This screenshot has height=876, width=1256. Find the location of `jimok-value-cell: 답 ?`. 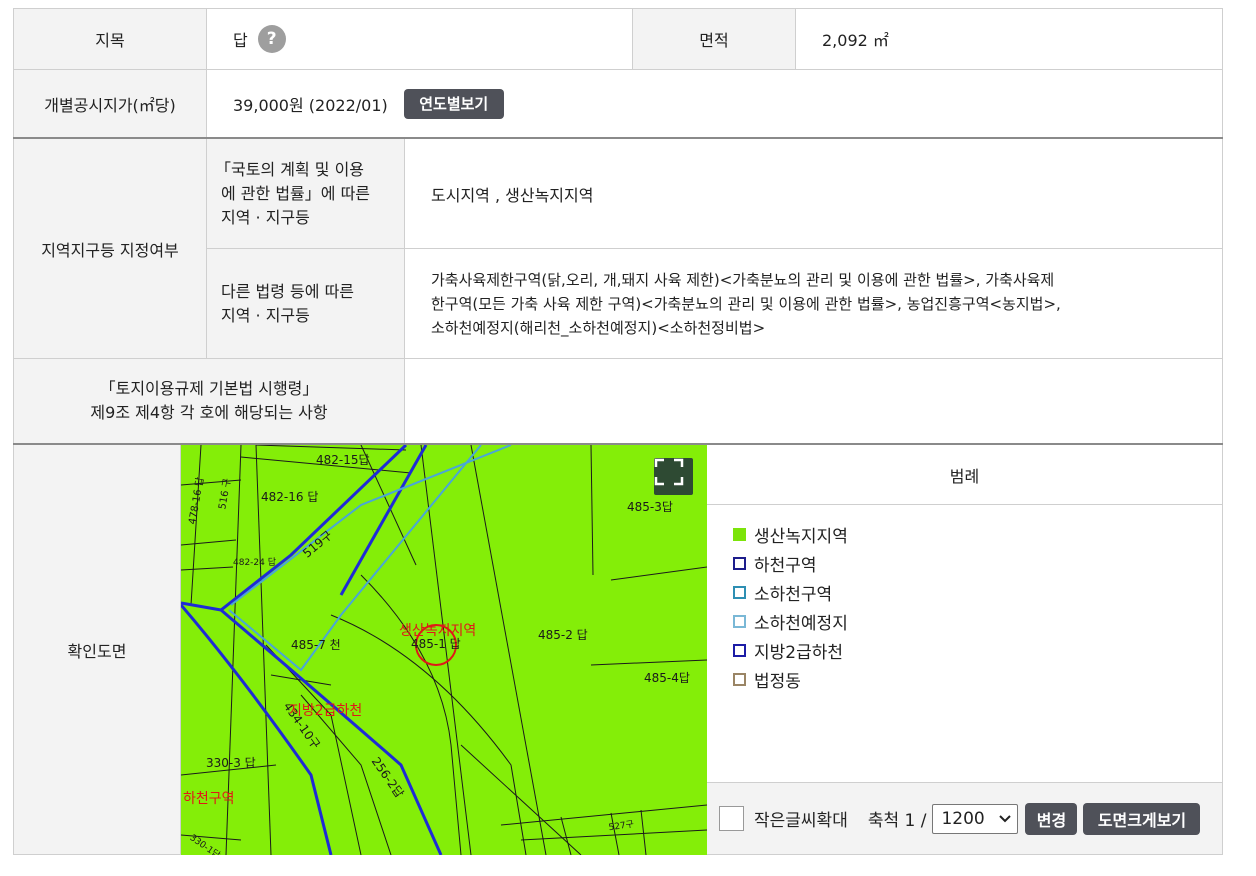

jimok-value-cell: 답 ? is located at coordinates (420, 39).